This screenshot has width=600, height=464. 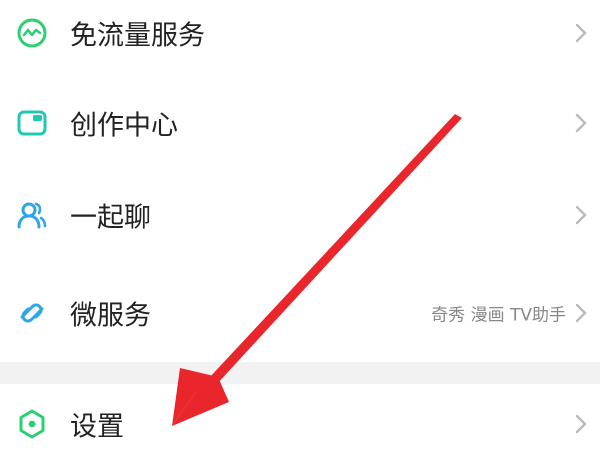 What do you see at coordinates (32, 33) in the screenshot?
I see `free-data-icon` at bounding box center [32, 33].